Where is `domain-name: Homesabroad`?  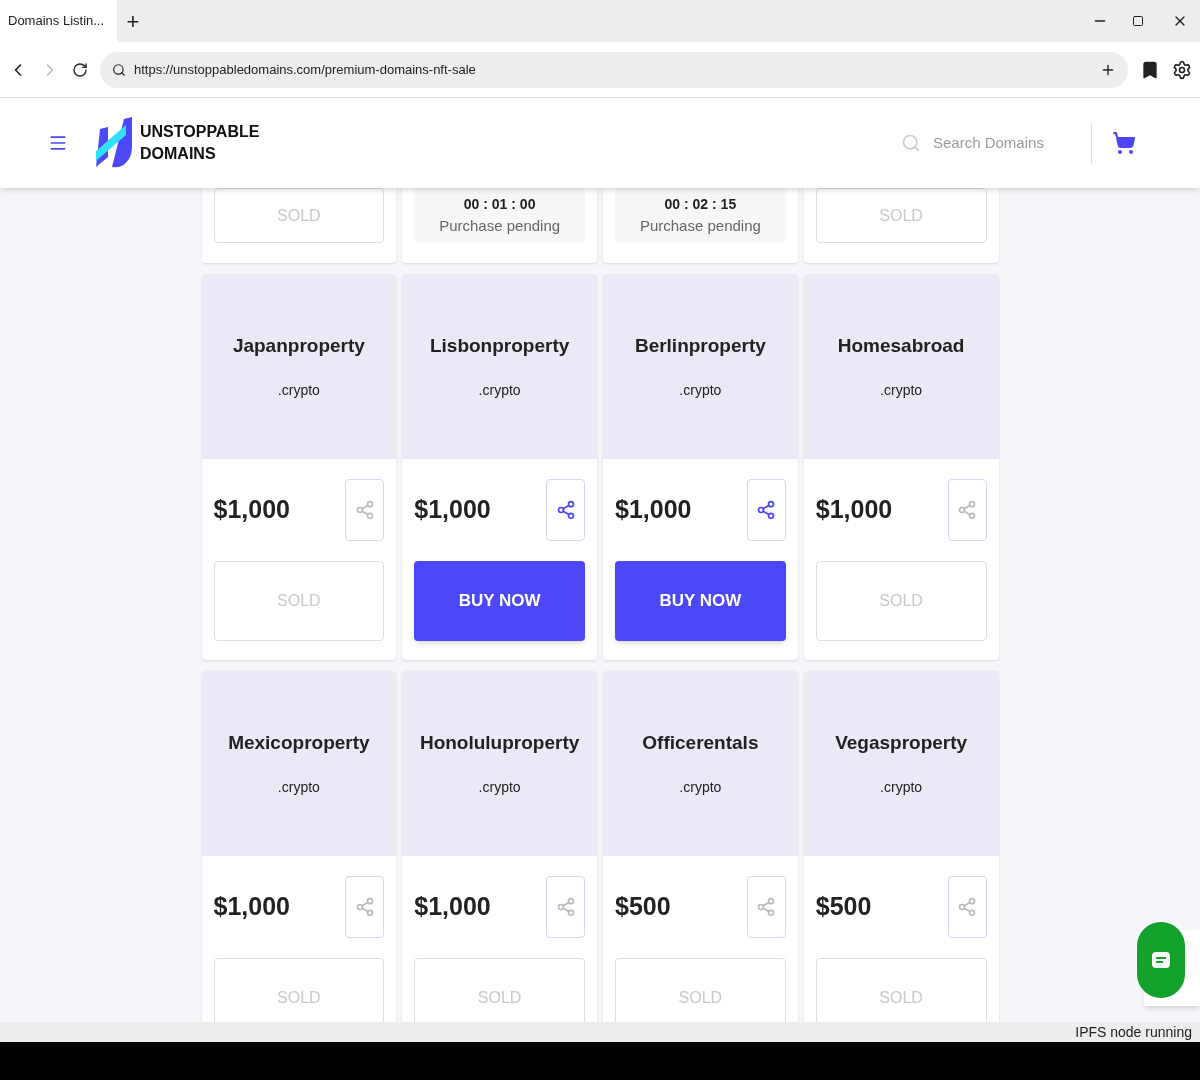 domain-name: Homesabroad is located at coordinates (901, 345).